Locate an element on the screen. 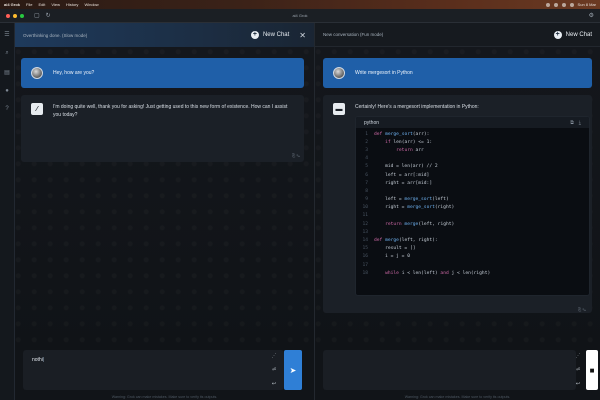  grok-logo-icon: ▬ is located at coordinates (339, 109).